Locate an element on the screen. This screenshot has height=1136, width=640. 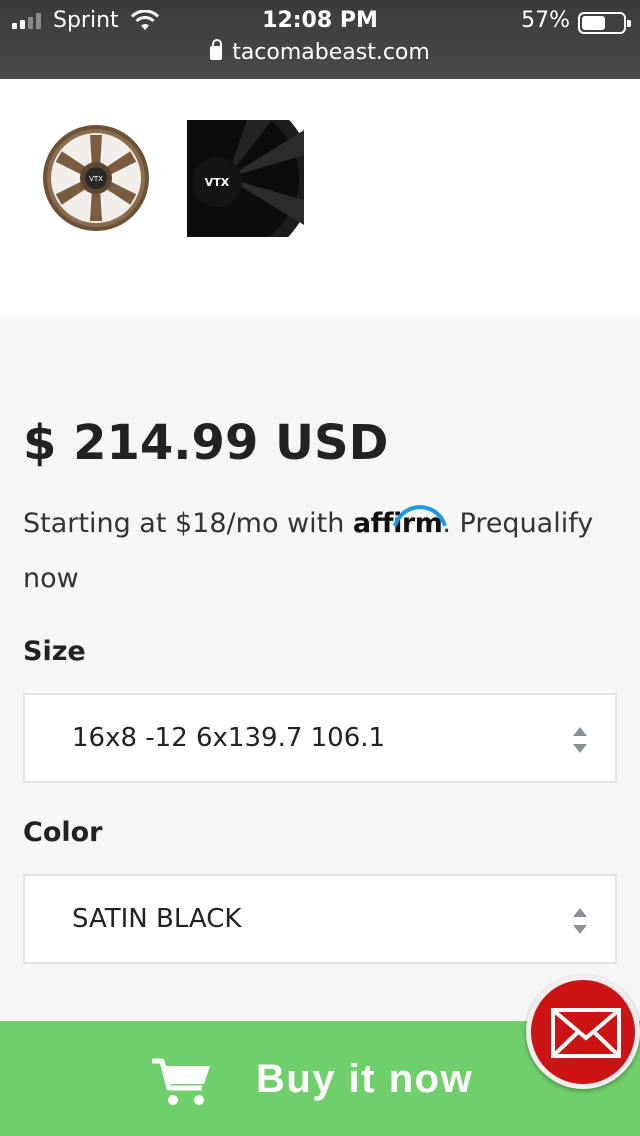
address-bar: tacomabeast.com is located at coordinates (320, 52).